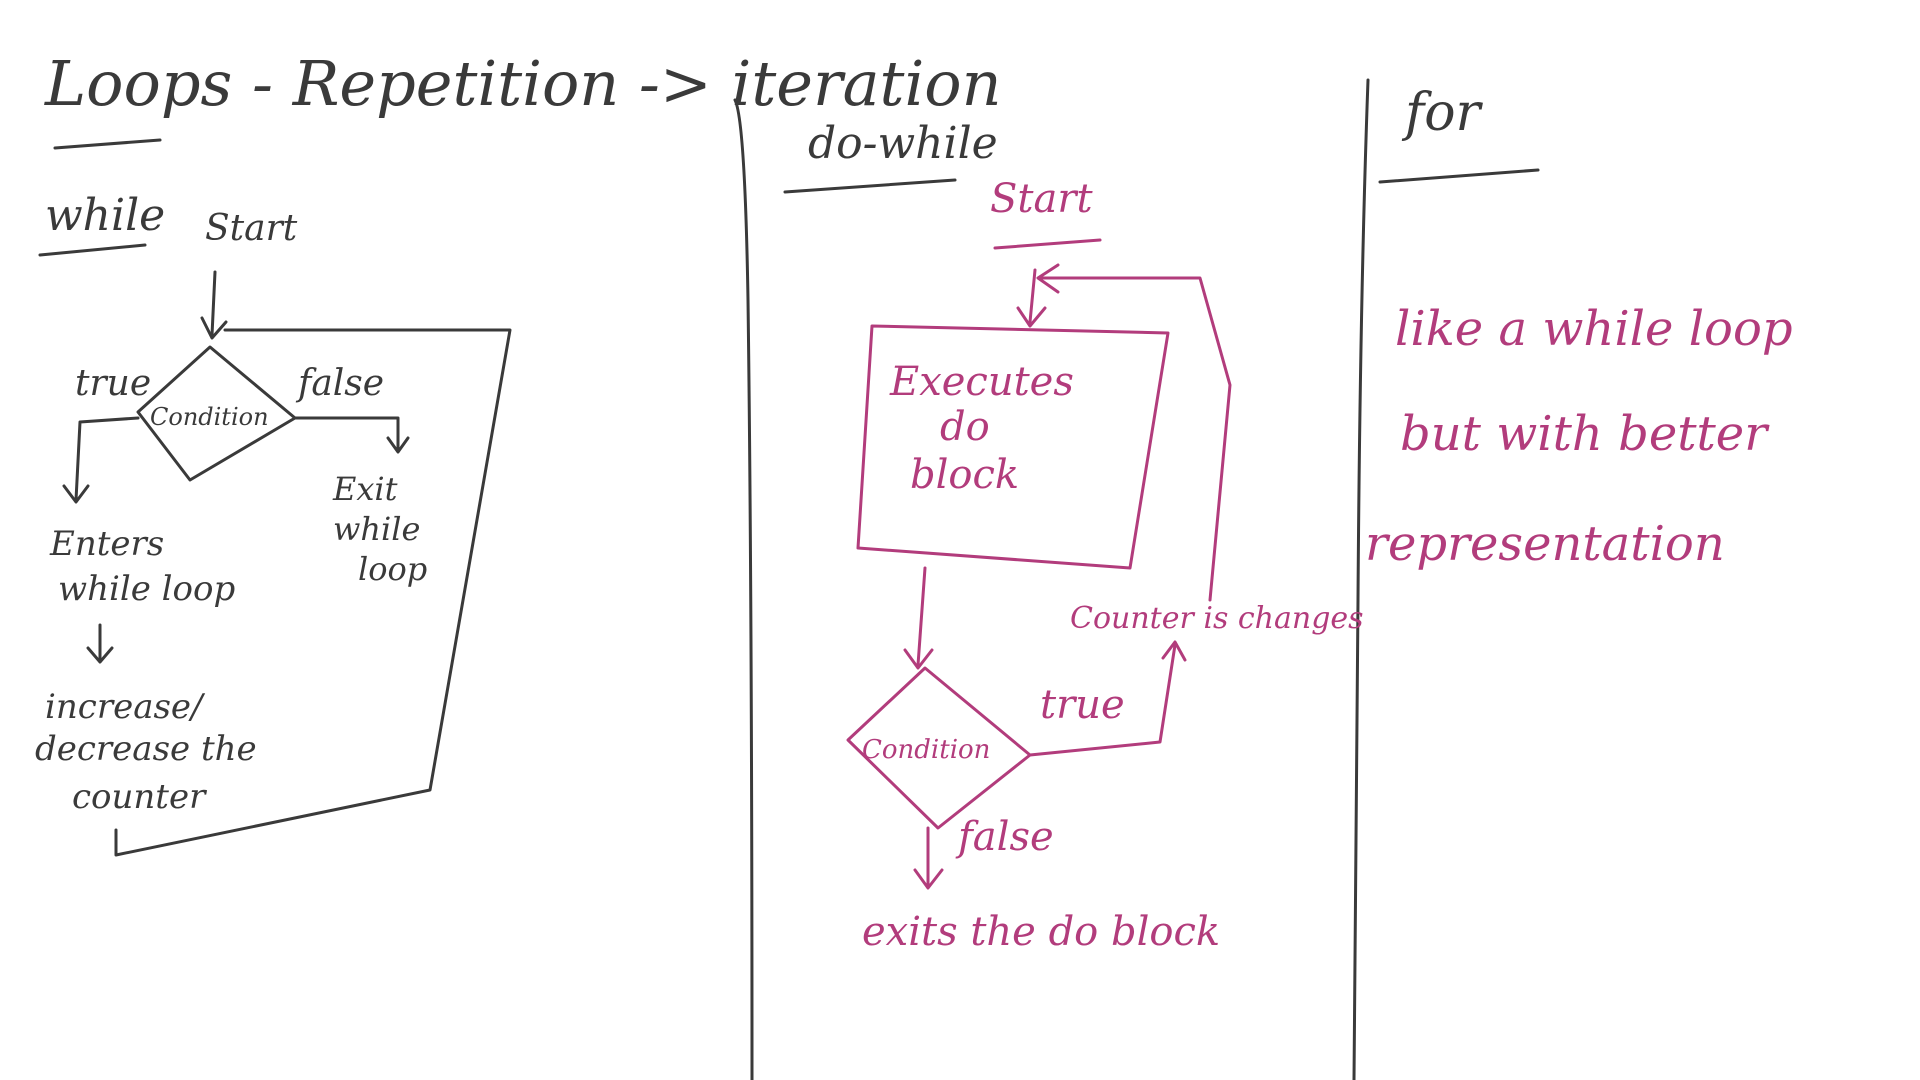 The image size is (1920, 1080). I want to click on do-while-counter-note: Counter is changes, so click(1217, 618).